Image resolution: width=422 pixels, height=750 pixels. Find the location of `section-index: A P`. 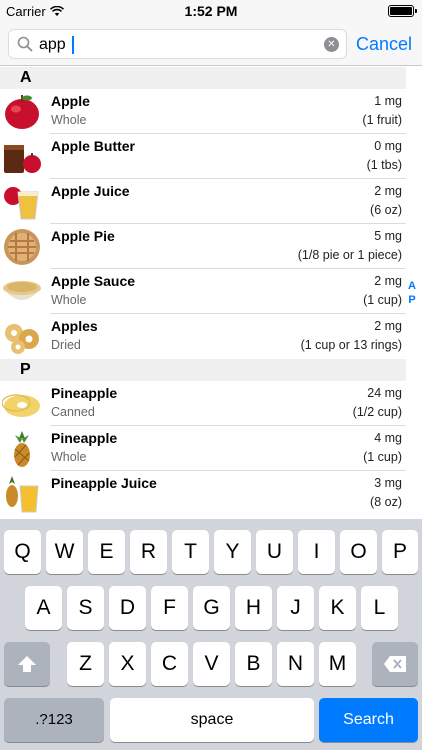

section-index: A P is located at coordinates (412, 293).